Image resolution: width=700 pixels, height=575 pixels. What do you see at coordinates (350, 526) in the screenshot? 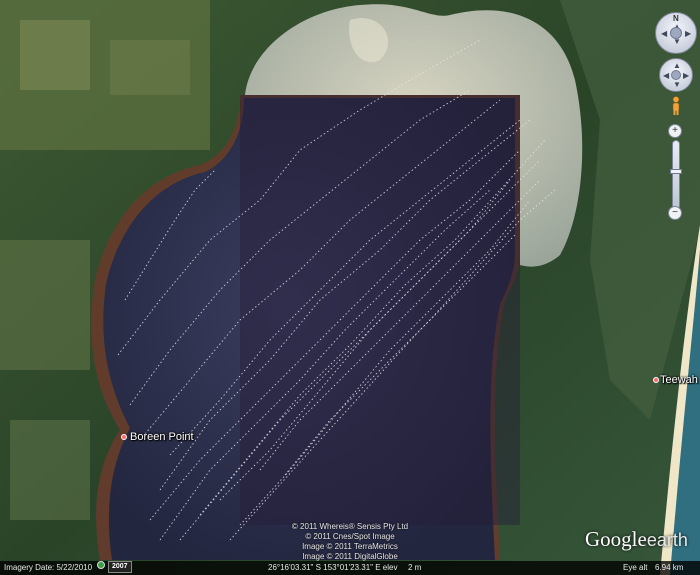
I see `copyright-line: © 2011 Whereis® Sensis Pty Ltd` at bounding box center [350, 526].